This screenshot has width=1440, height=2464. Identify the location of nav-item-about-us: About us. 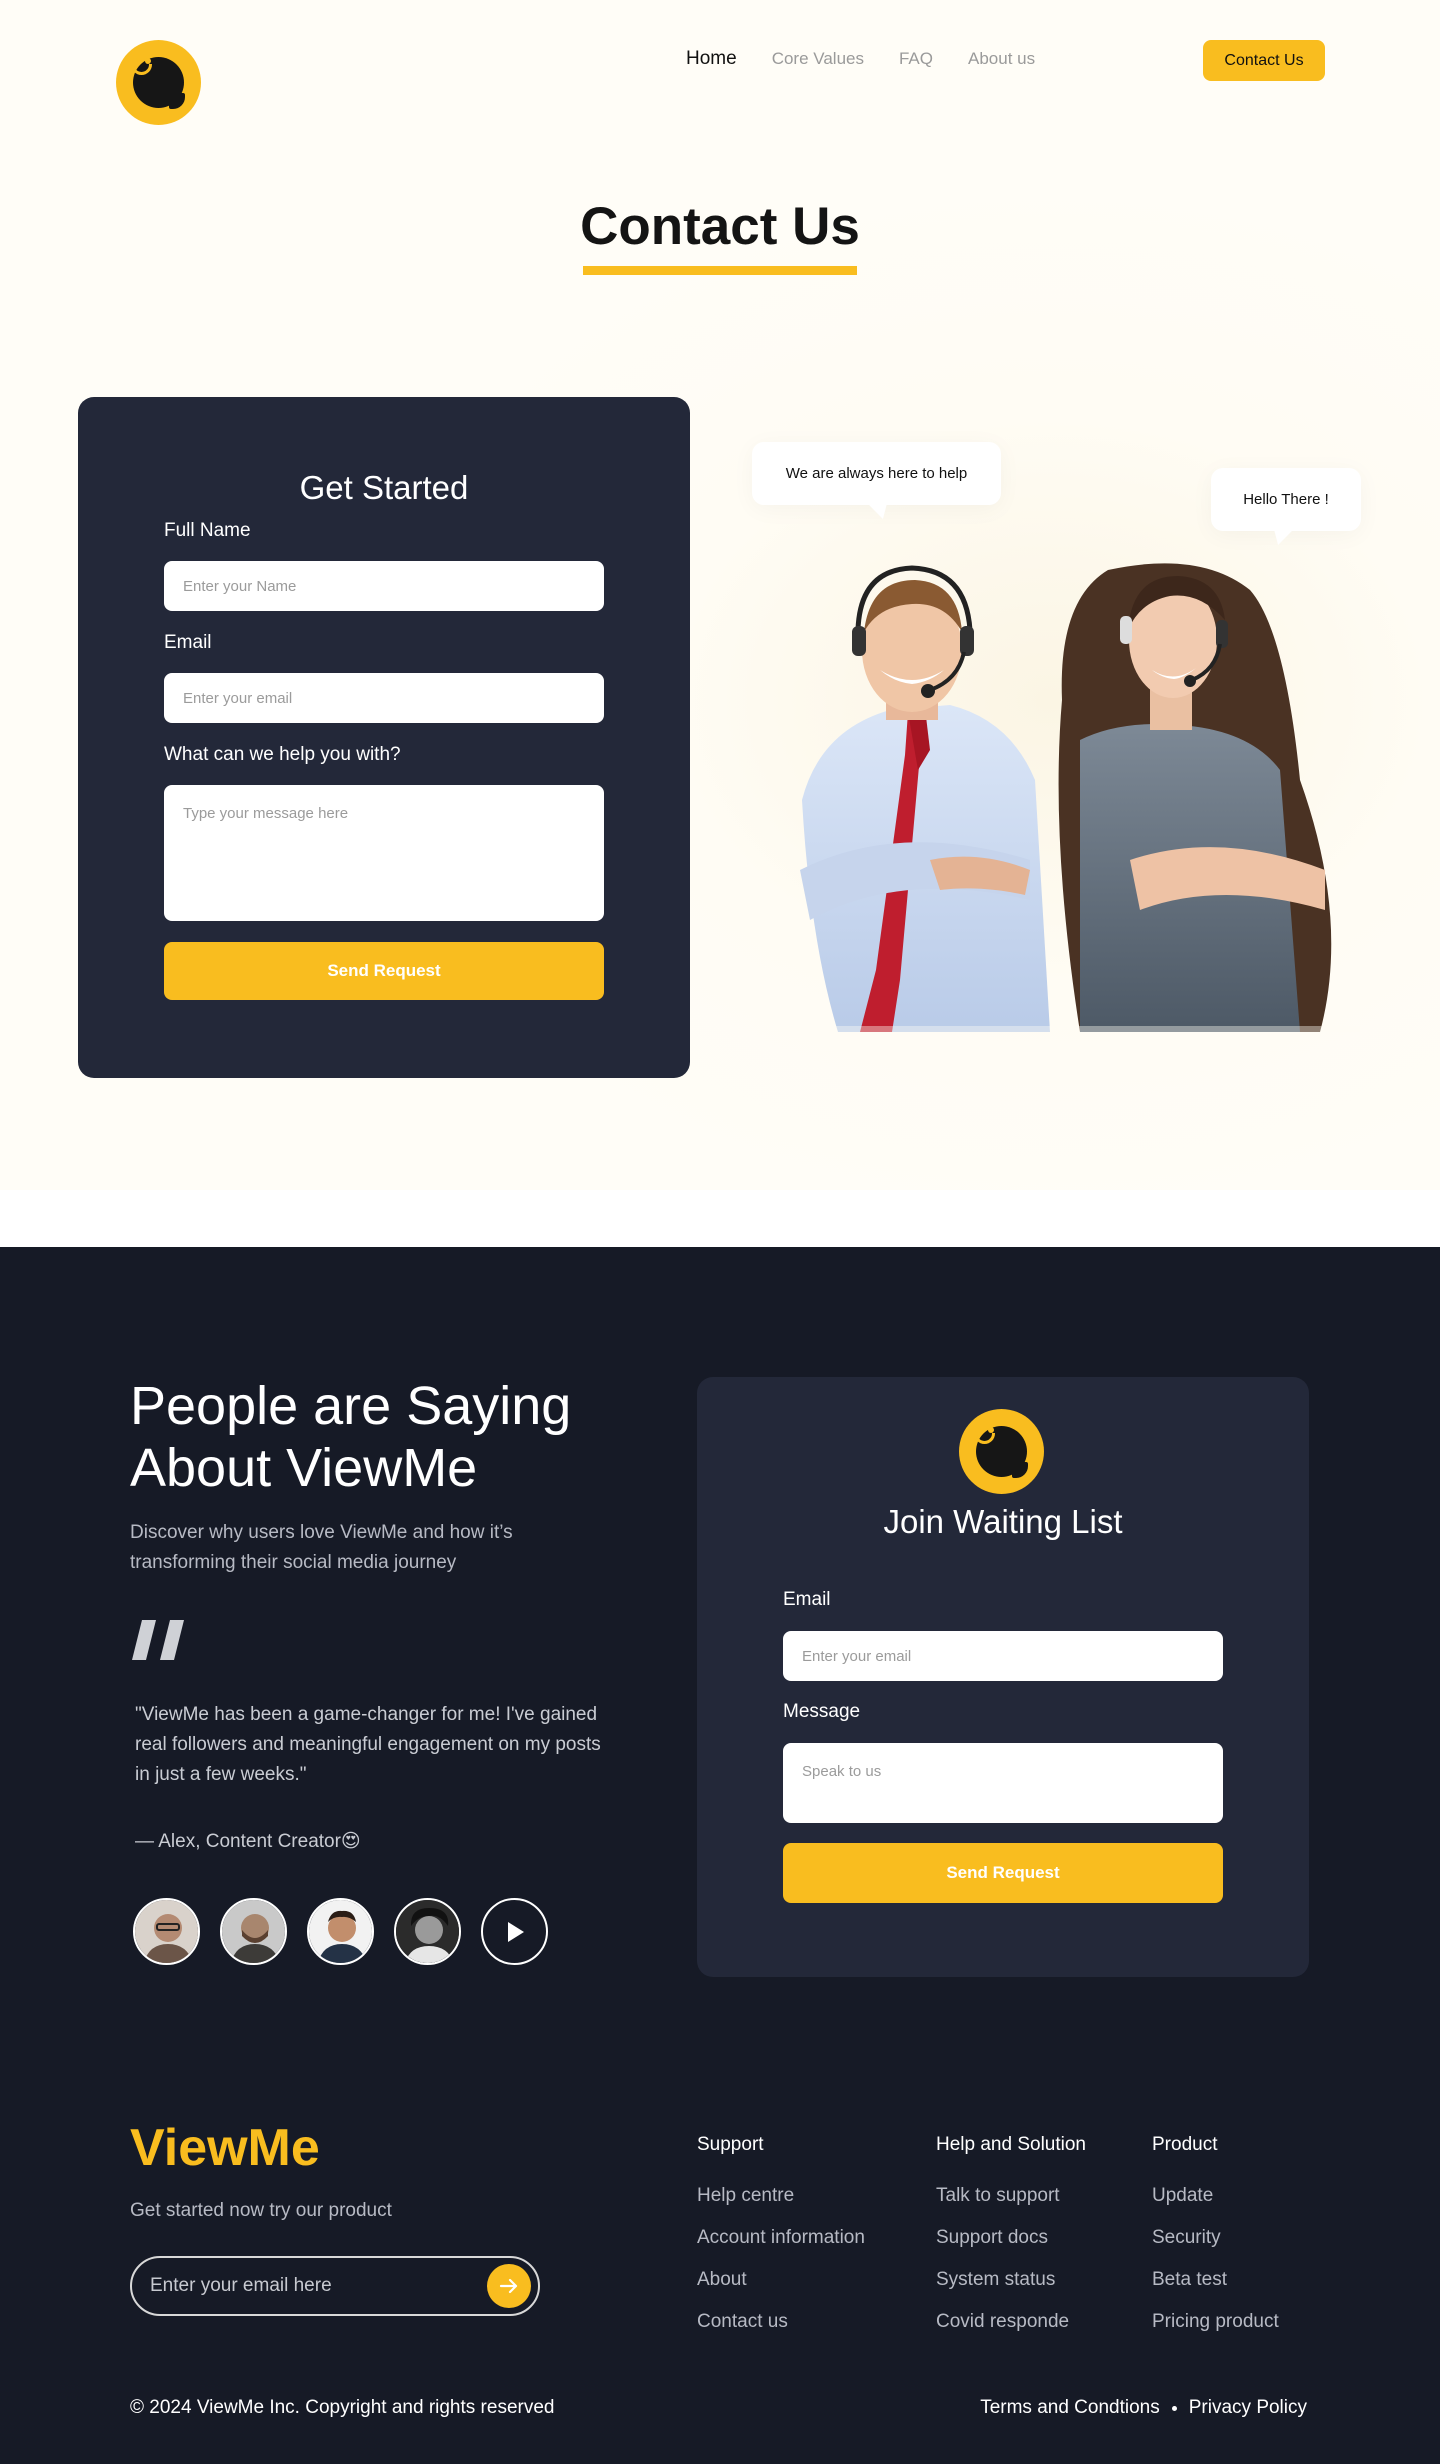
(1001, 59).